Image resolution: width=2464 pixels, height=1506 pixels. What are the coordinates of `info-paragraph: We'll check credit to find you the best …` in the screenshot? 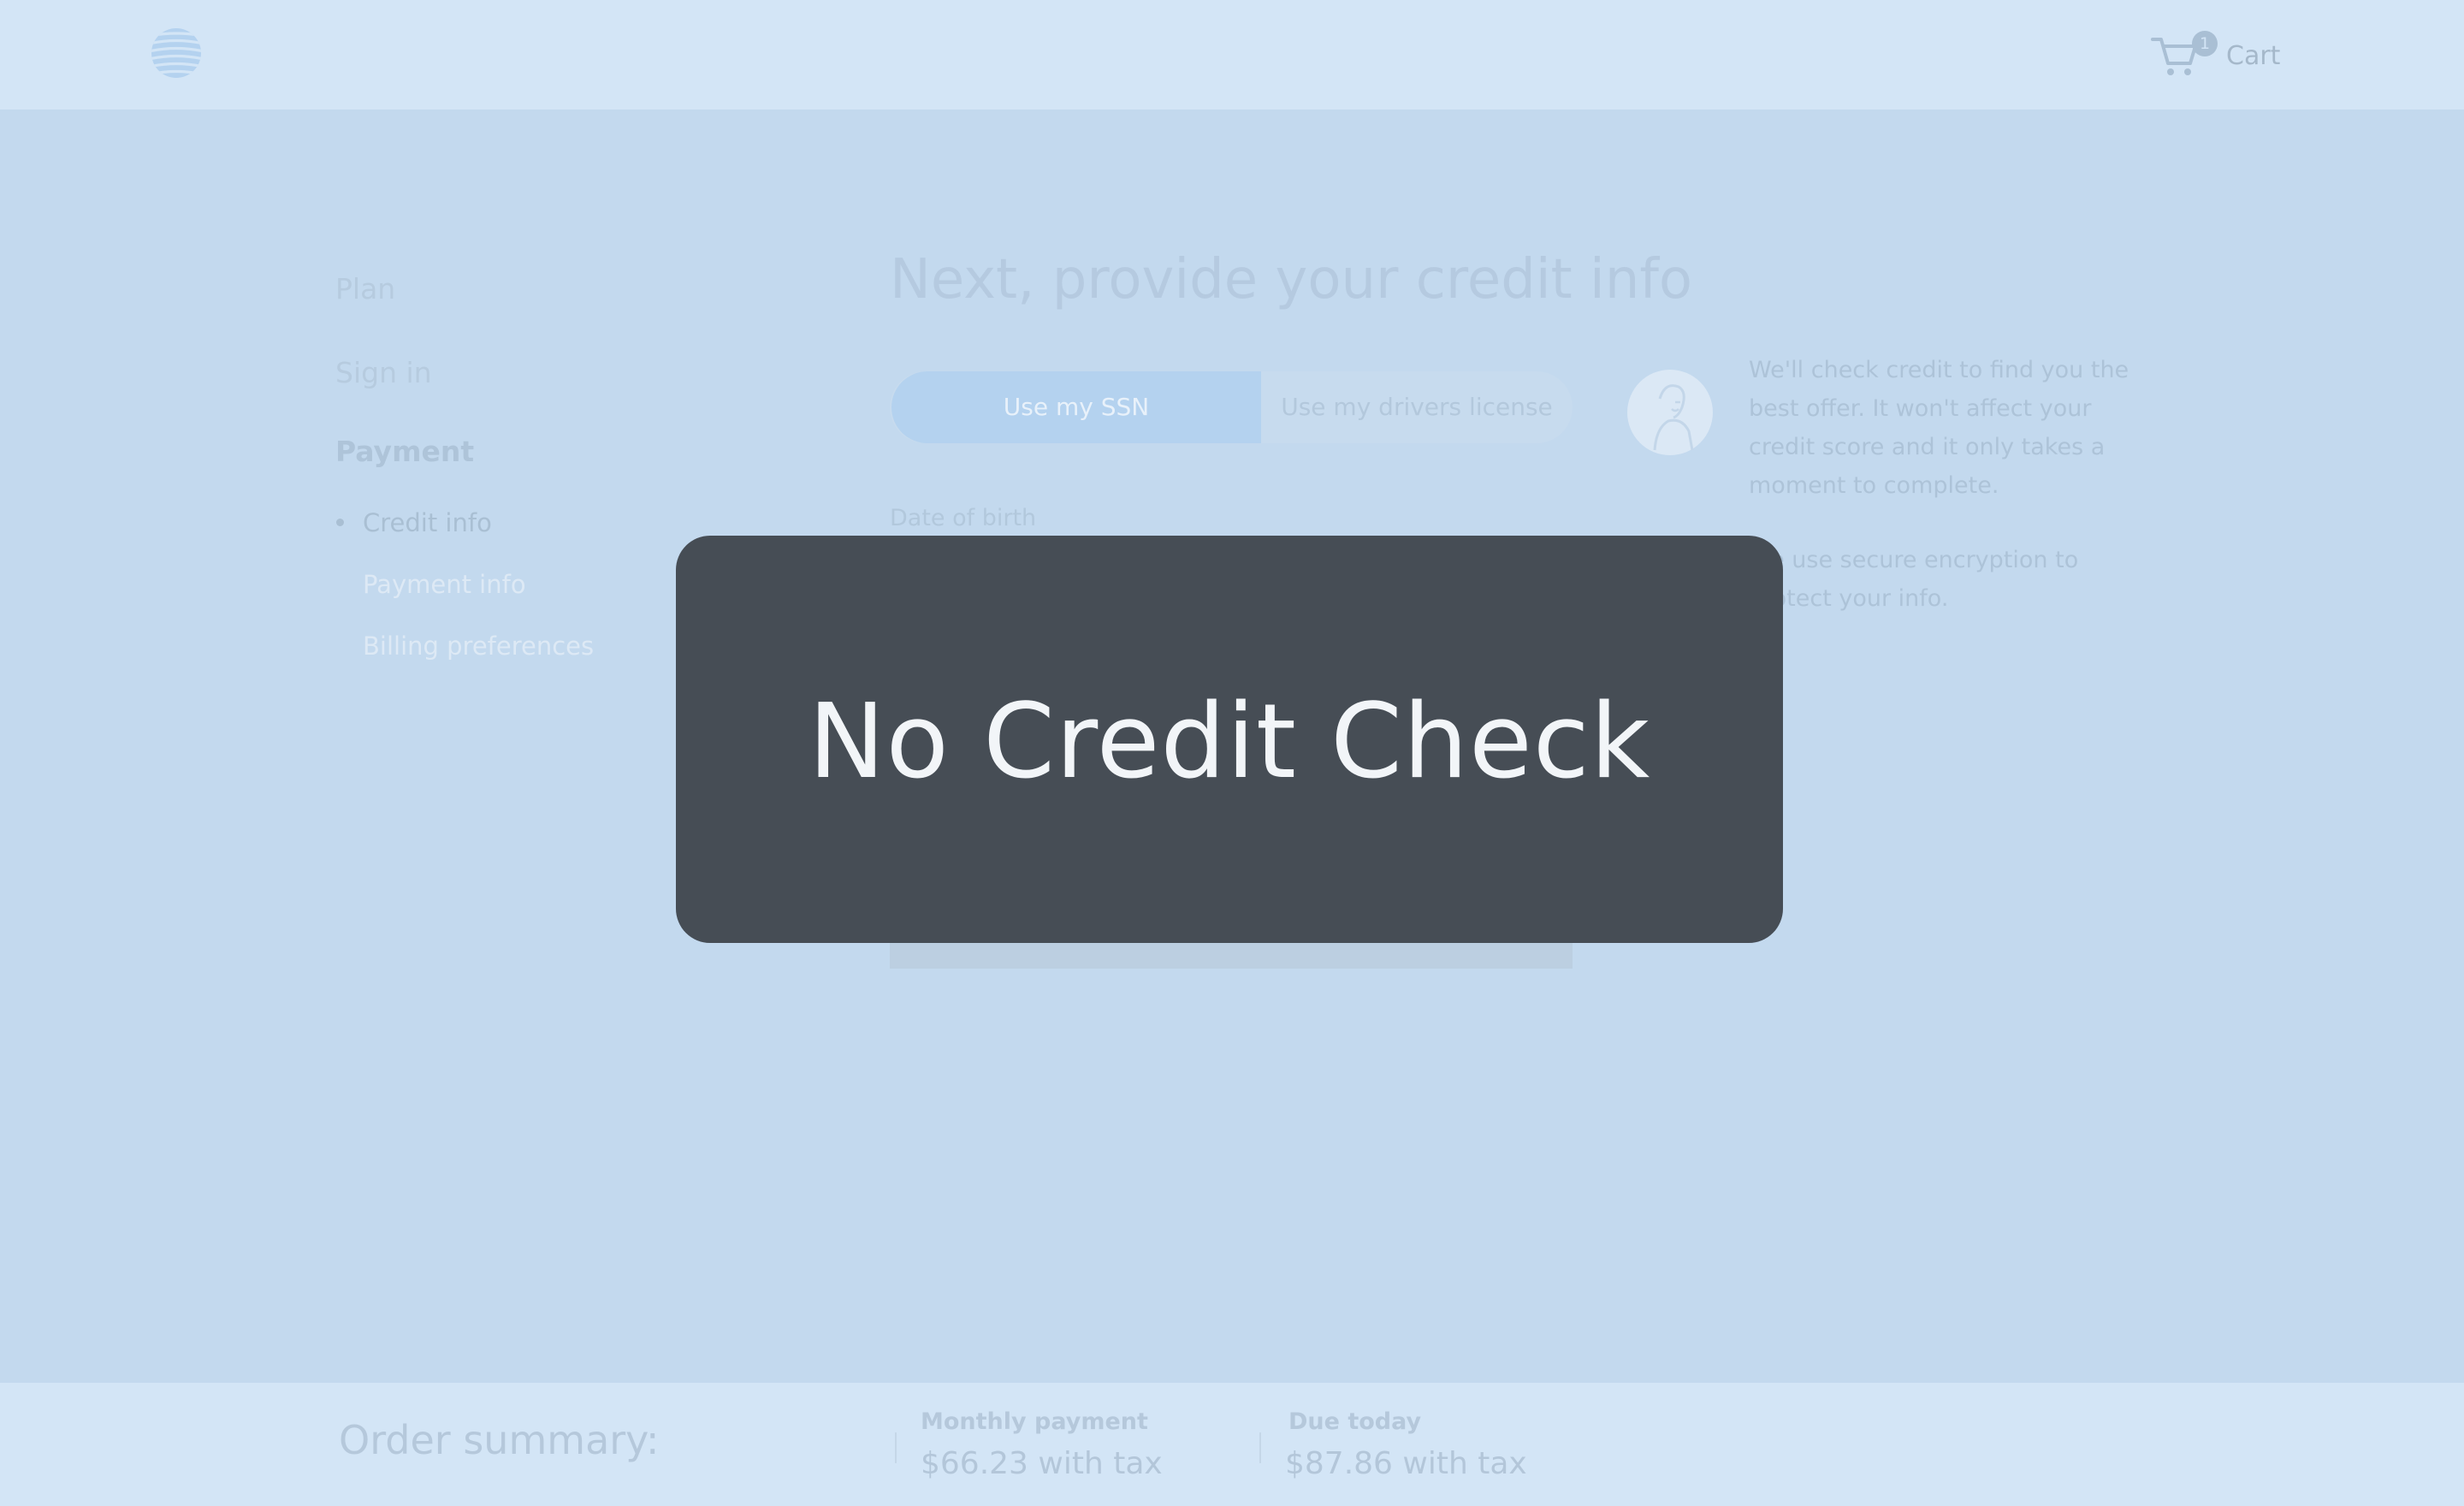 It's located at (1939, 428).